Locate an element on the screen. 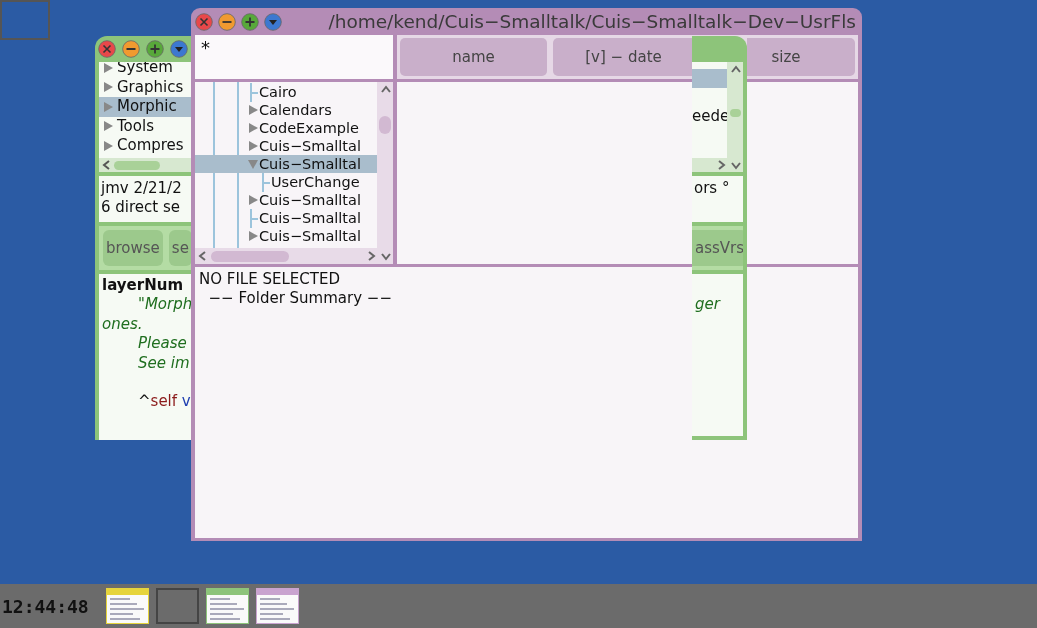  tree-item: UserChange is located at coordinates (286, 182).